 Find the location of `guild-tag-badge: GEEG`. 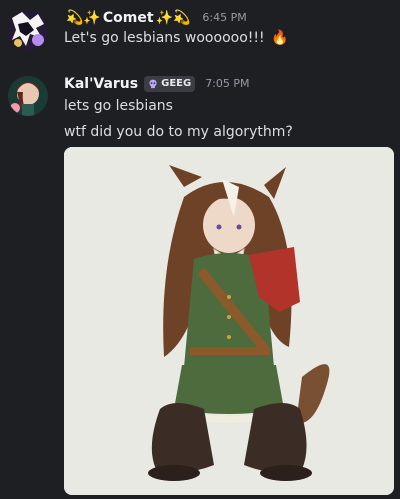

guild-tag-badge: GEEG is located at coordinates (170, 84).